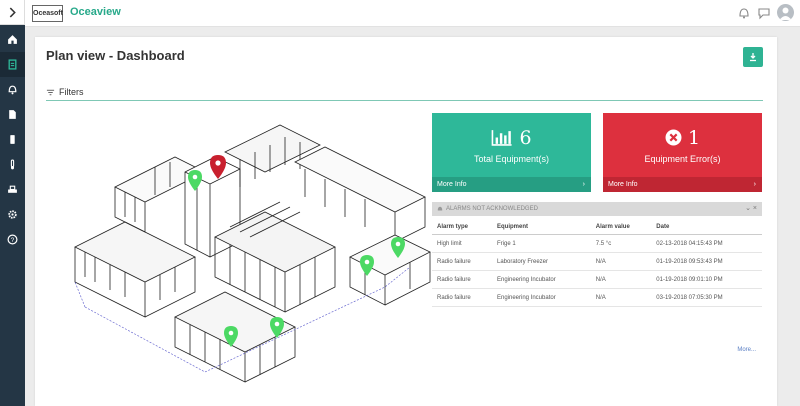  Describe the element at coordinates (511, 152) in the screenshot. I see `total-equipment-tile: 6 Total Equipment(s) More Info ›` at that location.